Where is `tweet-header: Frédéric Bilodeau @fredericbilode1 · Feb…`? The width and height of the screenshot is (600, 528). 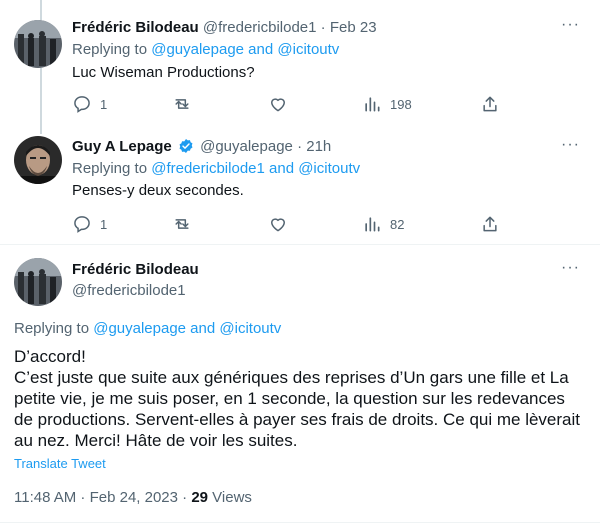 tweet-header: Frédéric Bilodeau @fredericbilode1 · Feb… is located at coordinates (224, 27).